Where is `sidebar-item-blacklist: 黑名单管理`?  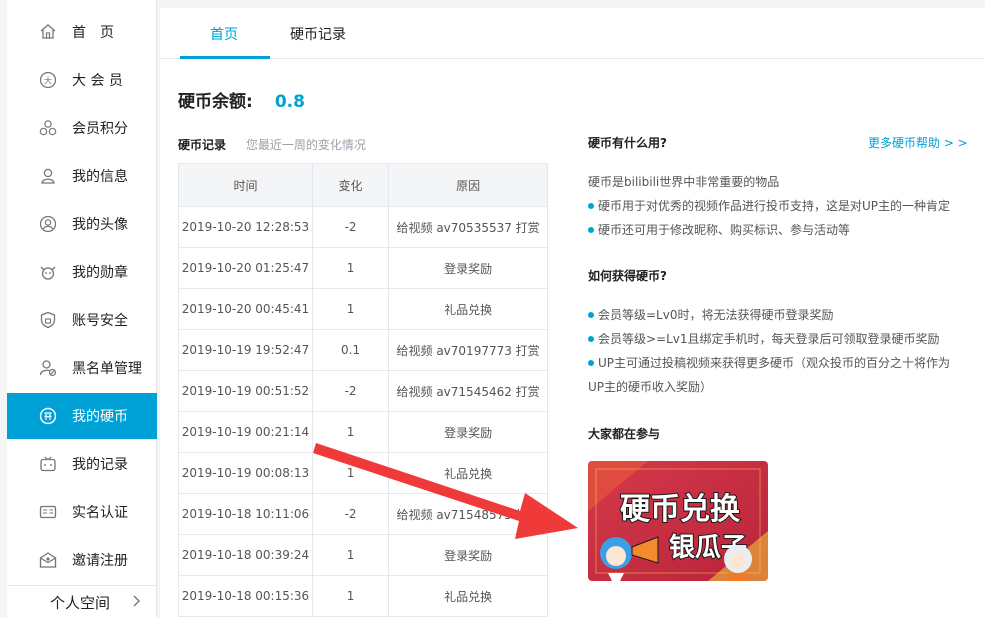
sidebar-item-blacklist: 黑名单管理 is located at coordinates (82, 368).